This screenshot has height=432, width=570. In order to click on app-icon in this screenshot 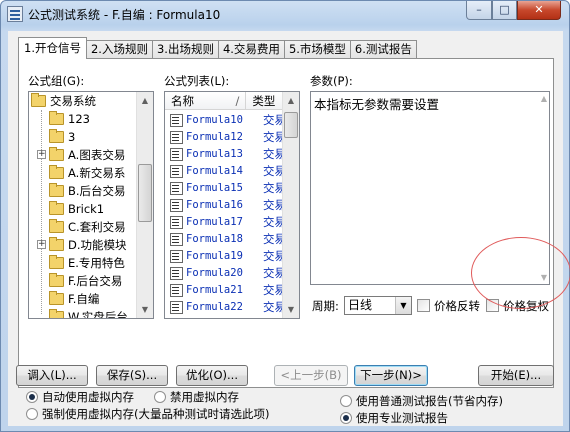, I will do `click(15, 14)`.